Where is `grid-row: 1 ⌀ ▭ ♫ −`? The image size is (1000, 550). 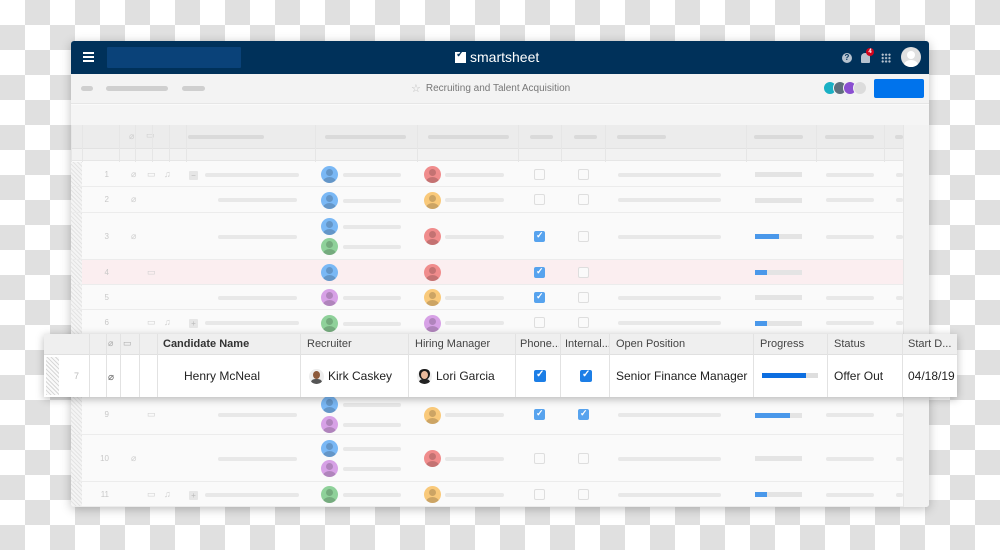 grid-row: 1 ⌀ ▭ ♫ − is located at coordinates (487, 174).